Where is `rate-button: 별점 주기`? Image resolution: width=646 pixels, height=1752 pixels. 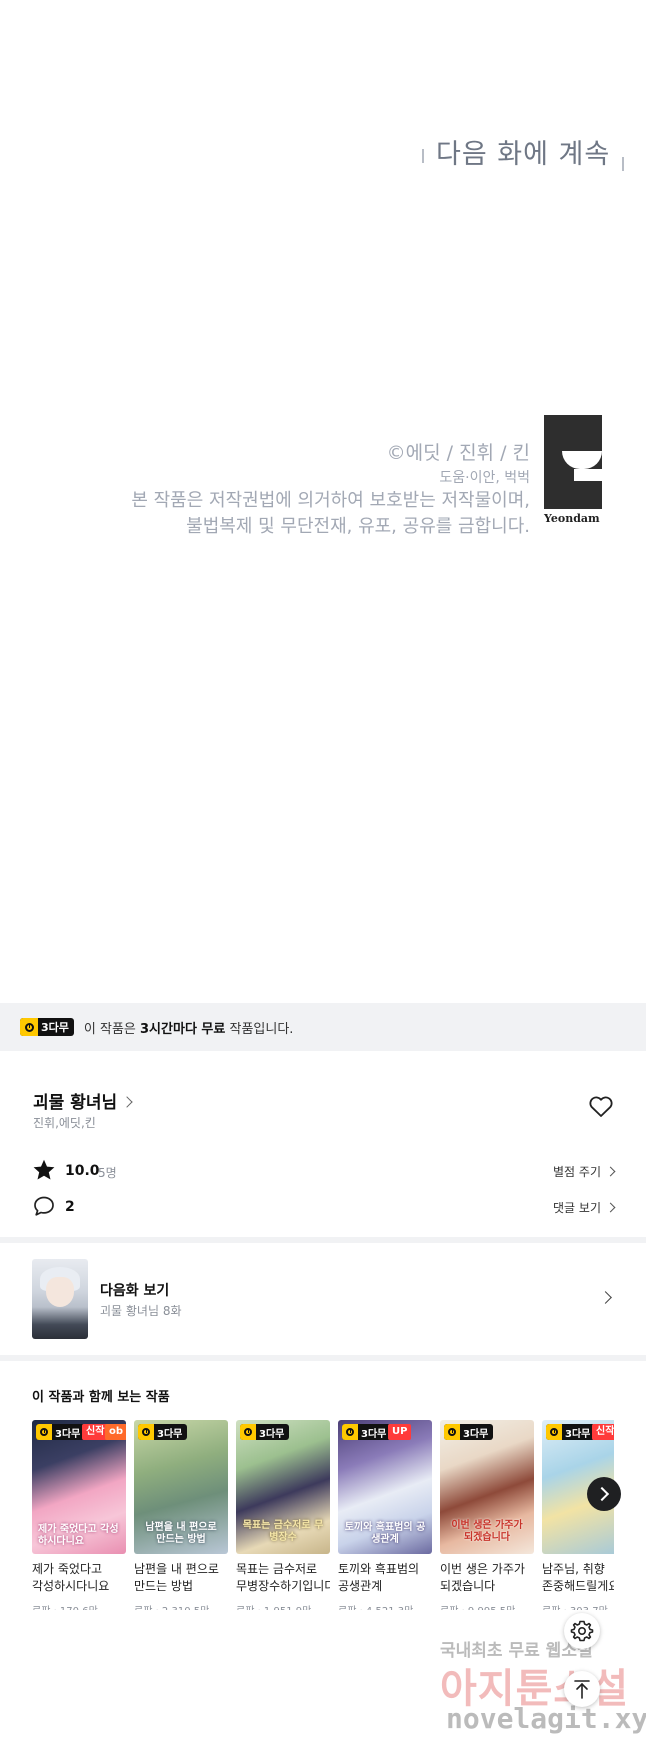
rate-button: 별점 주기 is located at coordinates (584, 1171).